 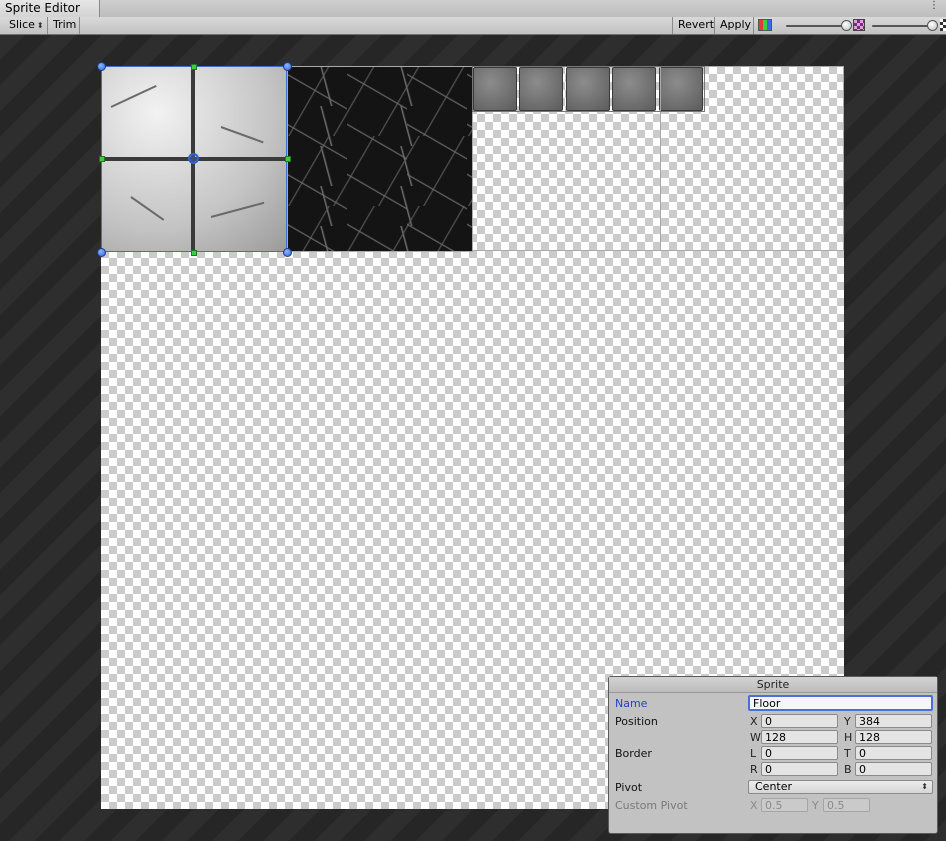 What do you see at coordinates (893, 753) in the screenshot?
I see `border-top-field` at bounding box center [893, 753].